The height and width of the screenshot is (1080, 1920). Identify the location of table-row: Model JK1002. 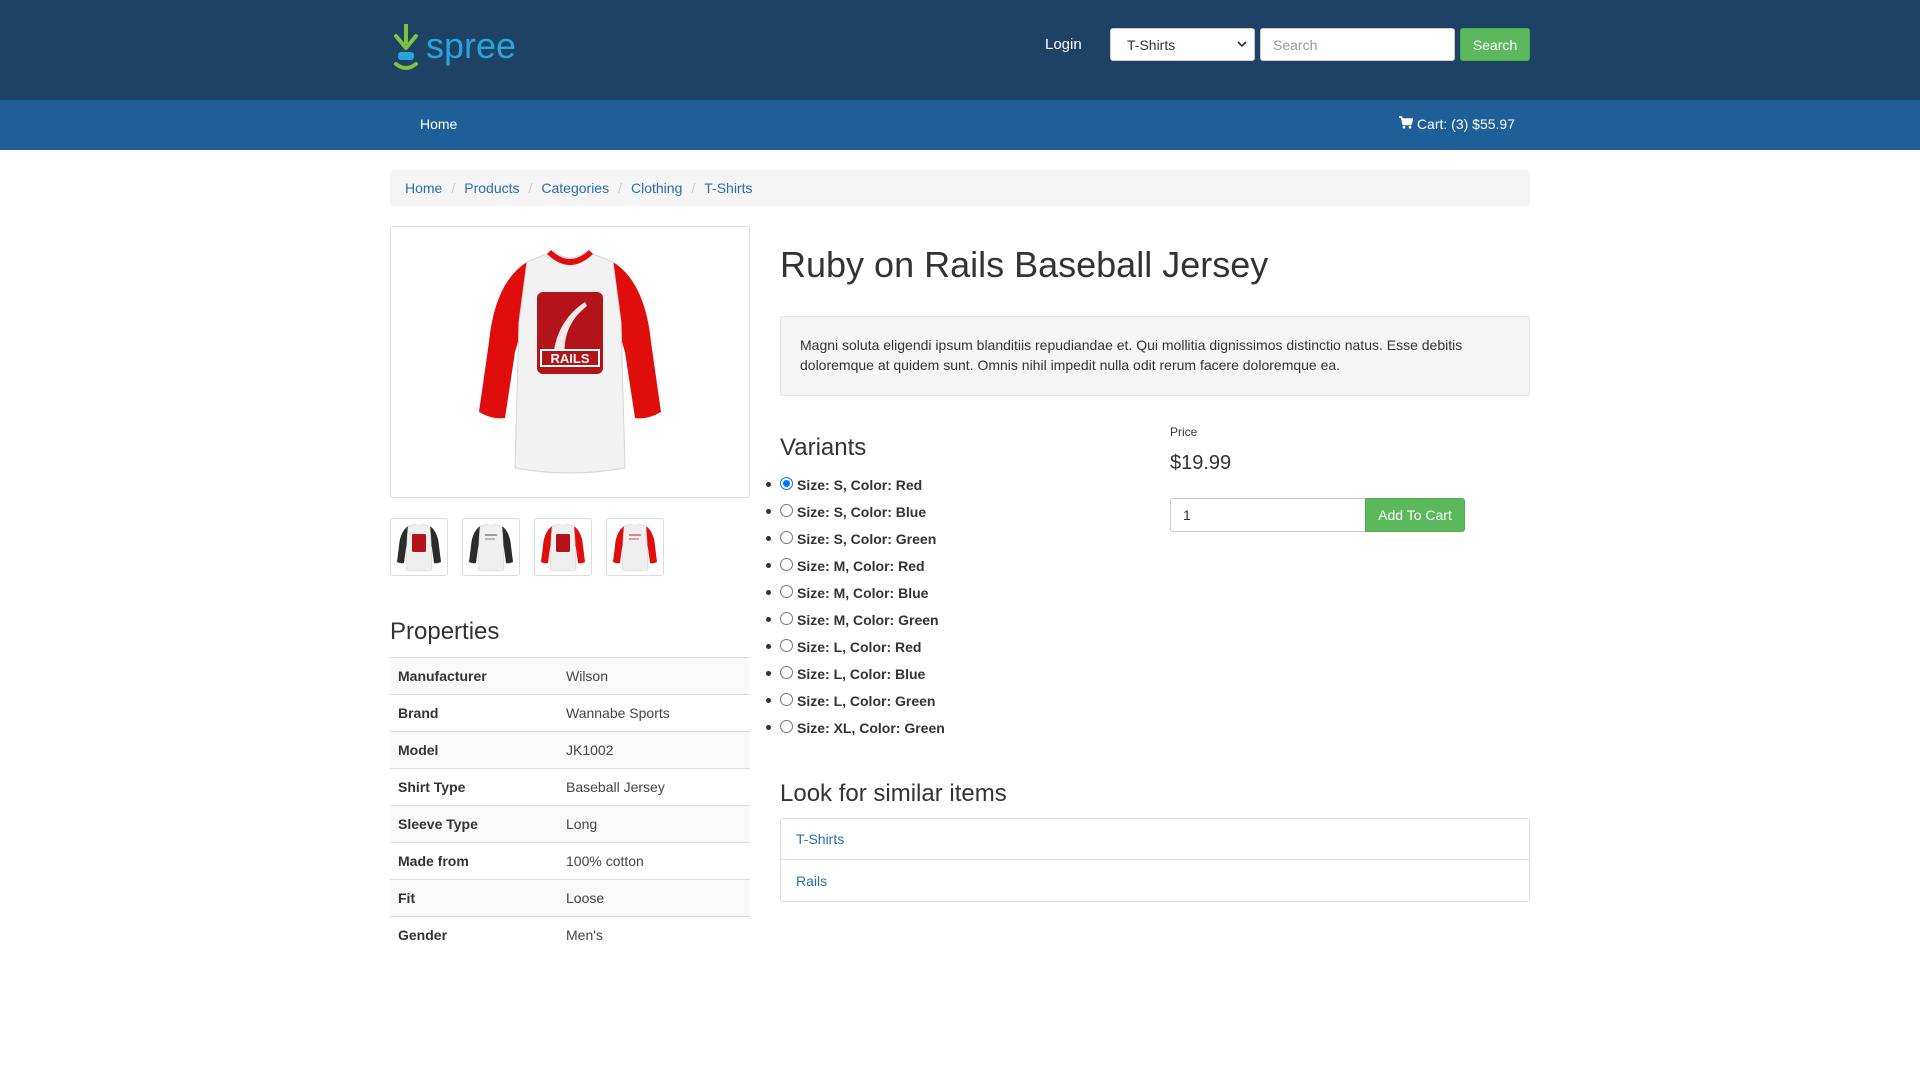
(570, 750).